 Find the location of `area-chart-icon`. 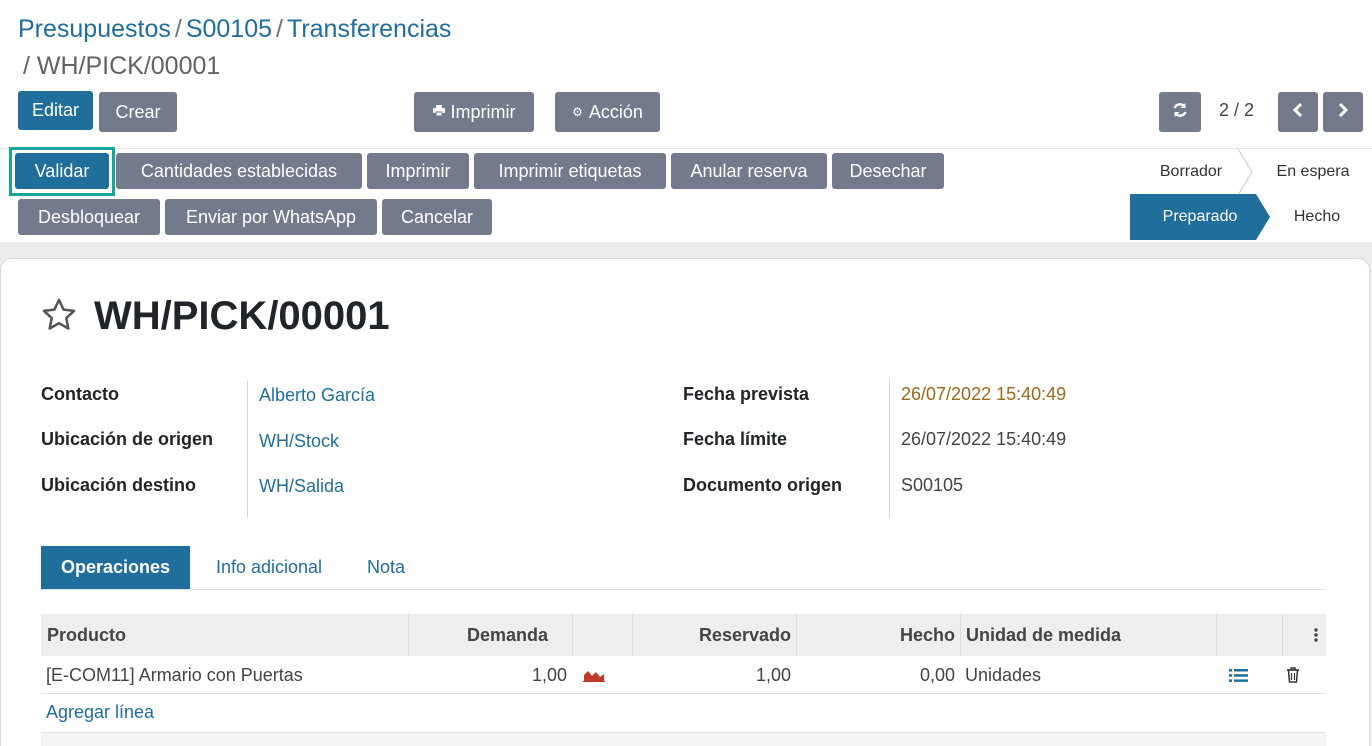

area-chart-icon is located at coordinates (594, 676).